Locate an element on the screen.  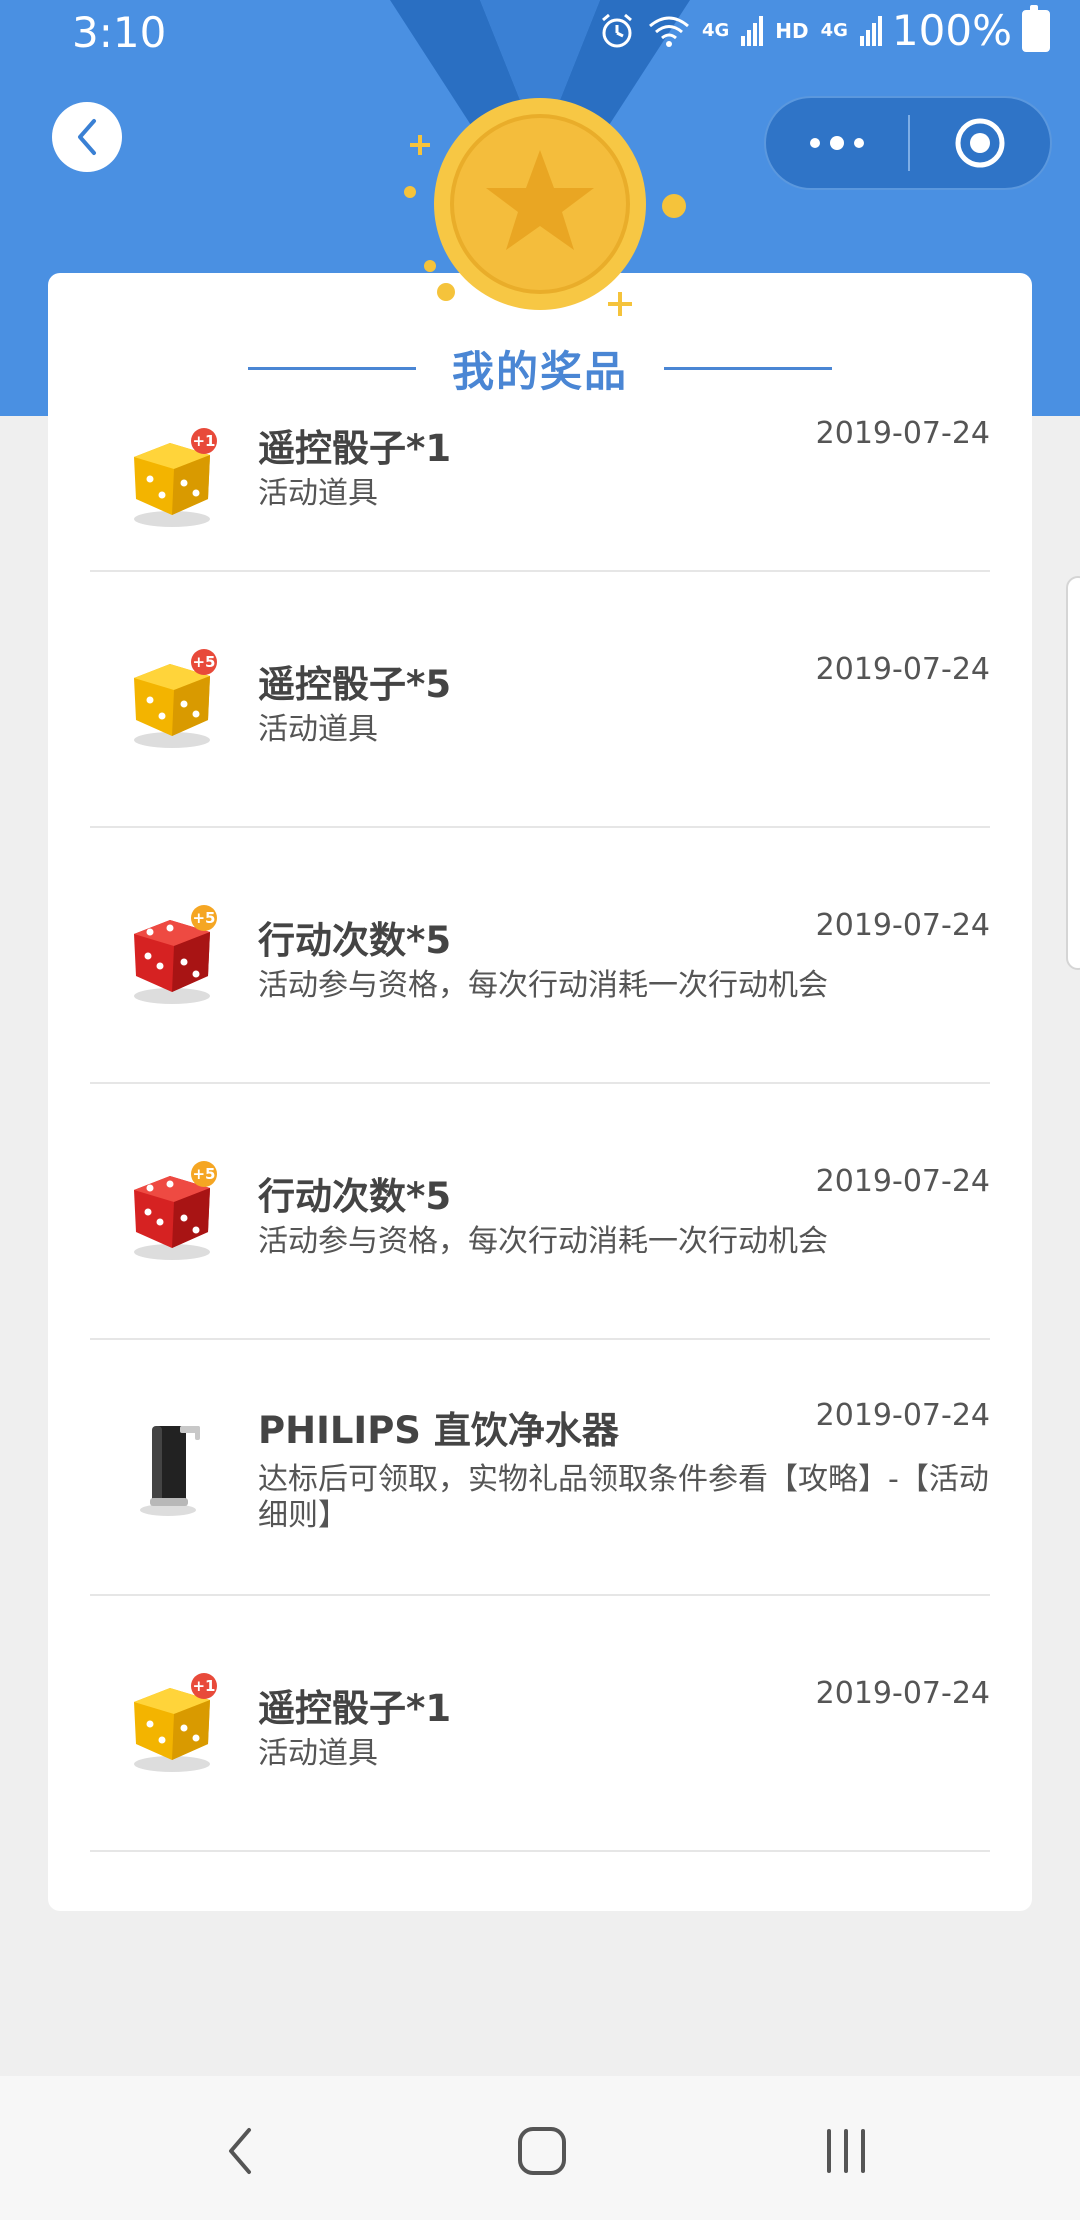
status-time: 3:10 is located at coordinates (119, 32).